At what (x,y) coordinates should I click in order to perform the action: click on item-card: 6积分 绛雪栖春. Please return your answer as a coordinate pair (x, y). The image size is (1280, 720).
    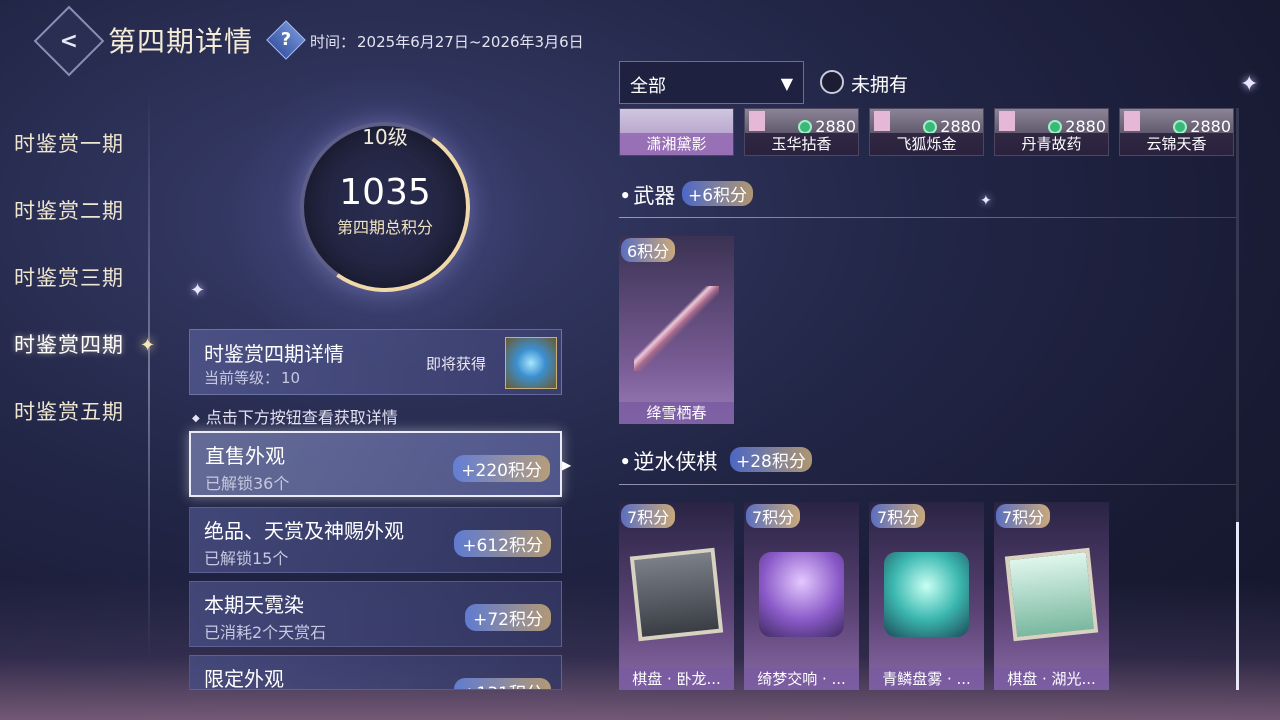
    Looking at the image, I should click on (676, 330).